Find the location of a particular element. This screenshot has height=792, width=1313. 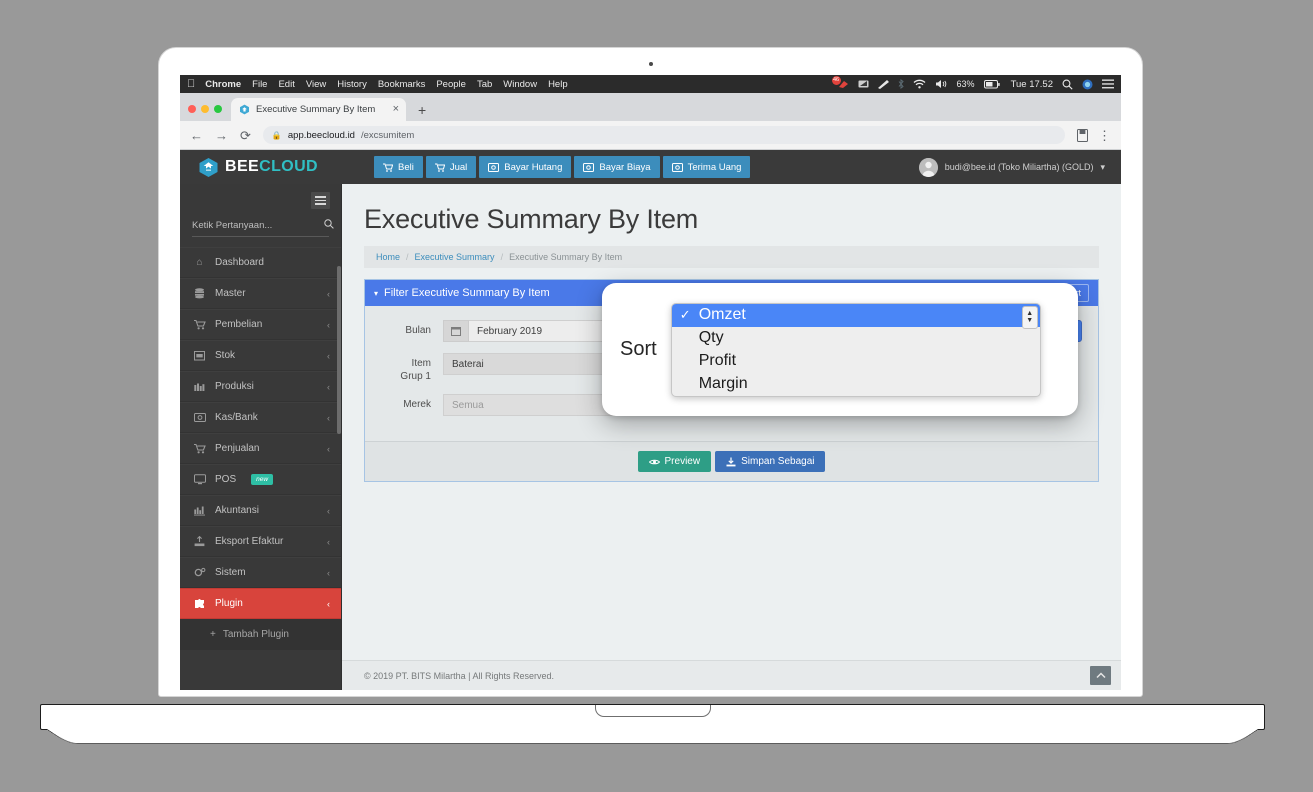

menubar-clock: Tue 17.52 is located at coordinates (1032, 84).